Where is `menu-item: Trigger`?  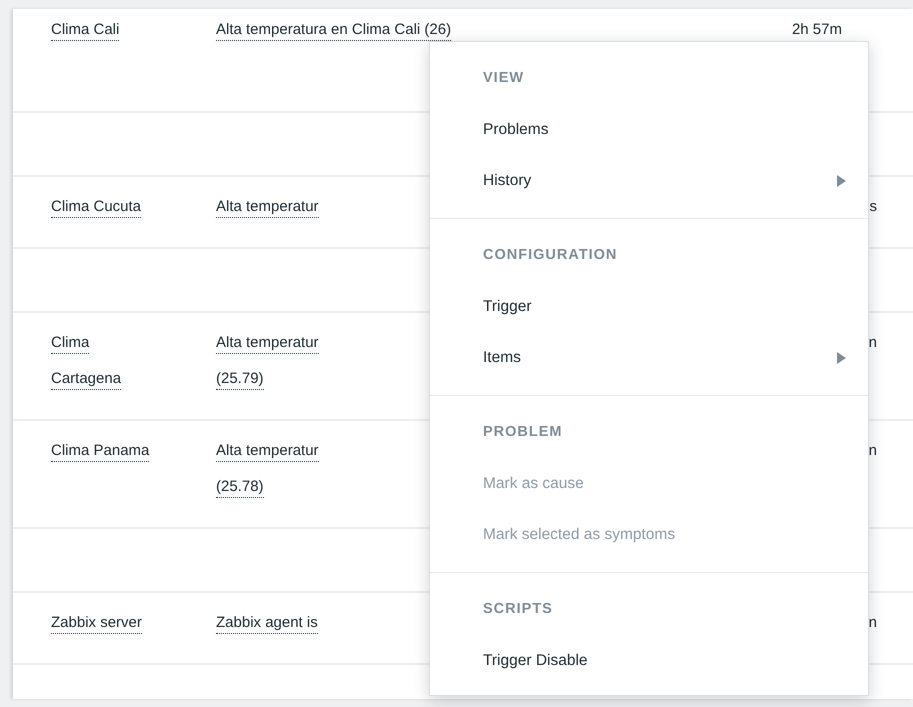 menu-item: Trigger is located at coordinates (649, 306).